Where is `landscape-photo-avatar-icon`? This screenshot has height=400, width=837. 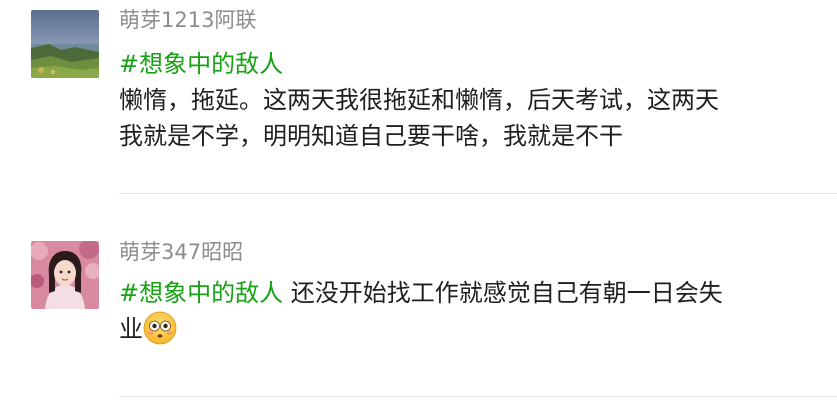
landscape-photo-avatar-icon is located at coordinates (65, 44).